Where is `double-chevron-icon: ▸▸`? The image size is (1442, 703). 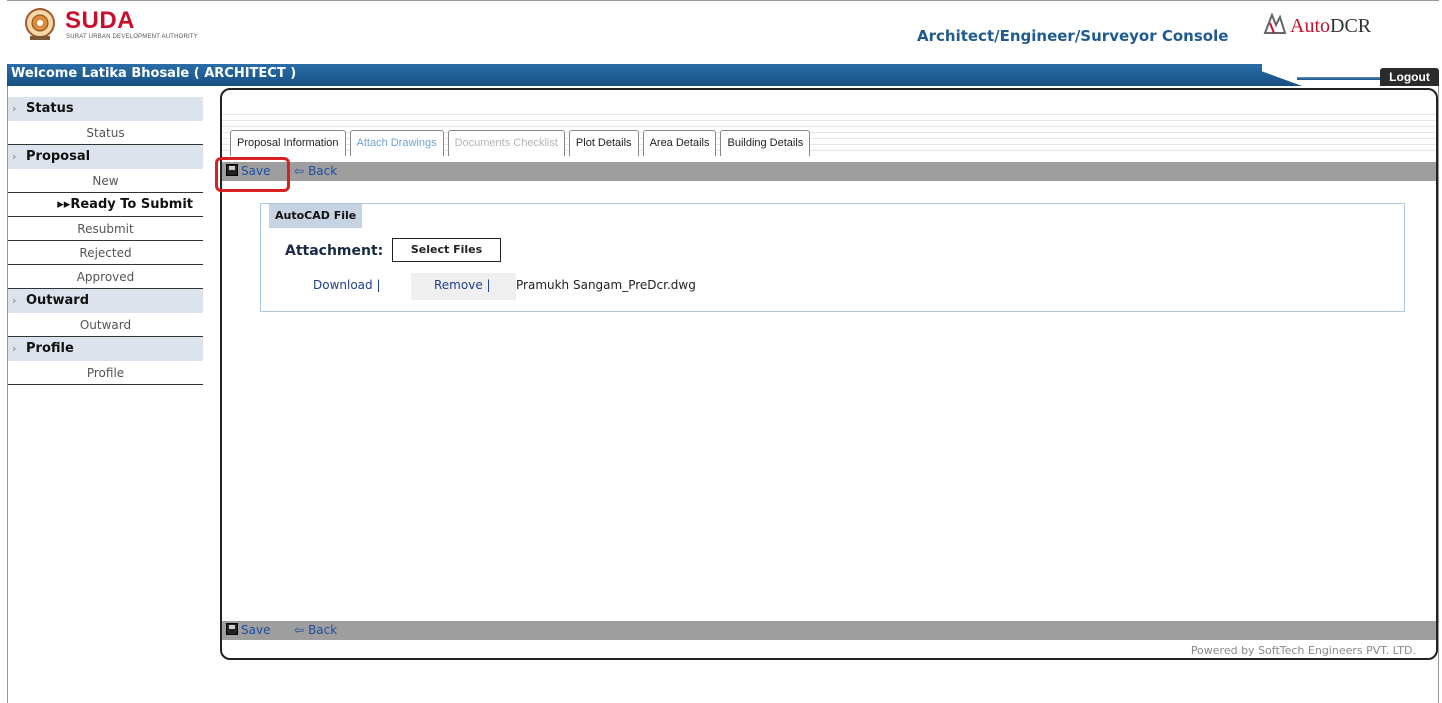
double-chevron-icon: ▸▸ is located at coordinates (64, 204).